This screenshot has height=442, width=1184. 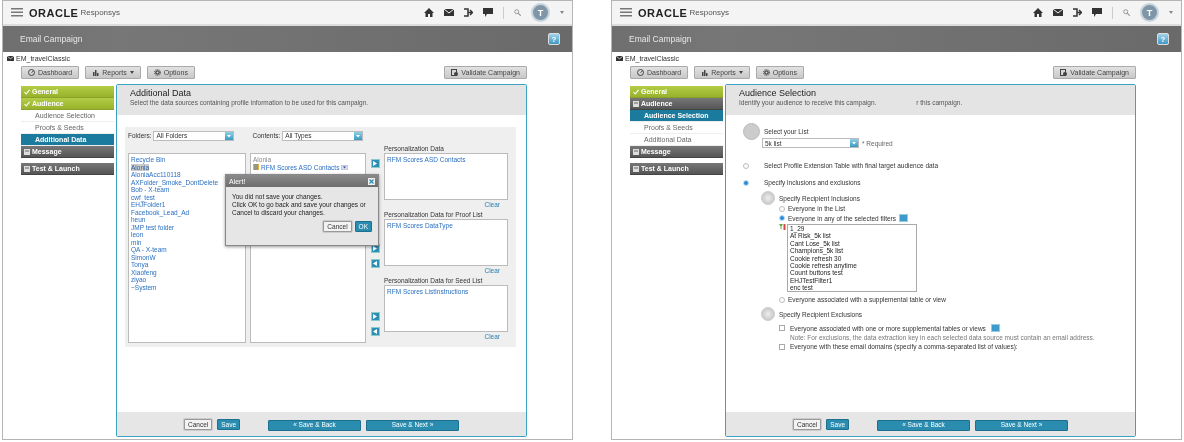 I want to click on panel-title: Audience Selection, so click(x=778, y=93).